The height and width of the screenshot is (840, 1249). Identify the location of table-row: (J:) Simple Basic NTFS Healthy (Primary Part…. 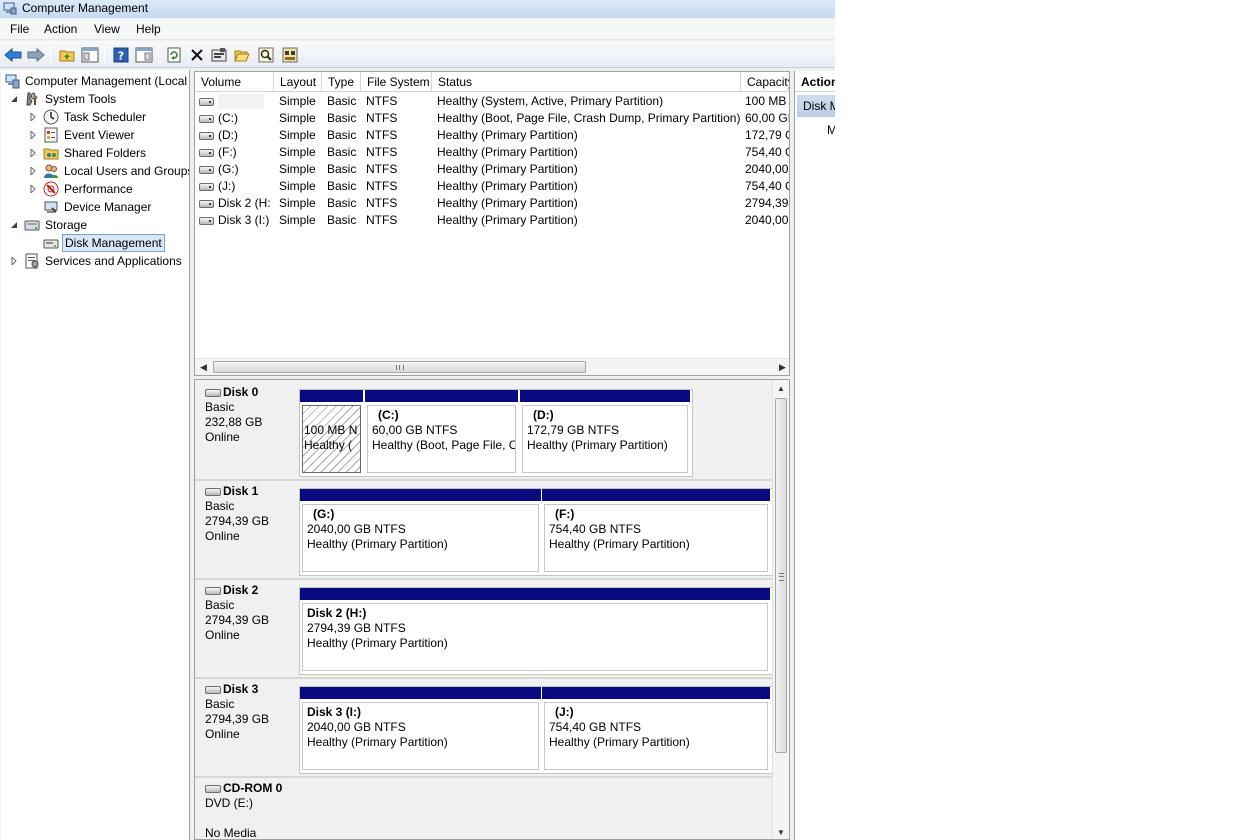
(492, 186).